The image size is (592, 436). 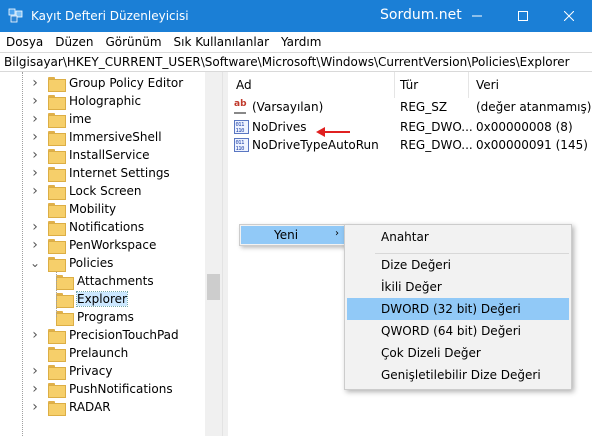 I want to click on submenu-item-dword: DWORD (32 bit) Değeri, so click(x=458, y=309).